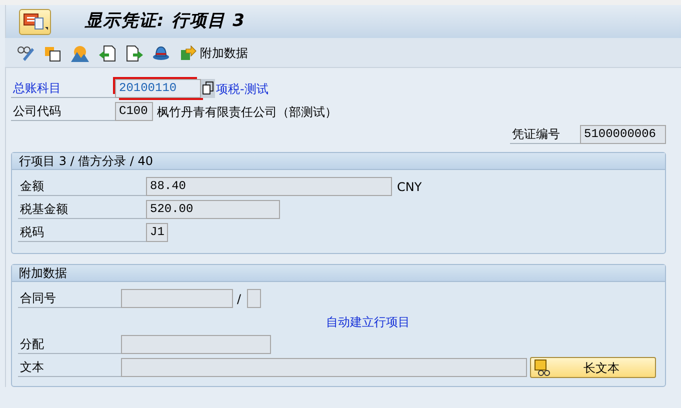 The image size is (681, 408). I want to click on auto-line-text: 自动建立行项目, so click(368, 322).